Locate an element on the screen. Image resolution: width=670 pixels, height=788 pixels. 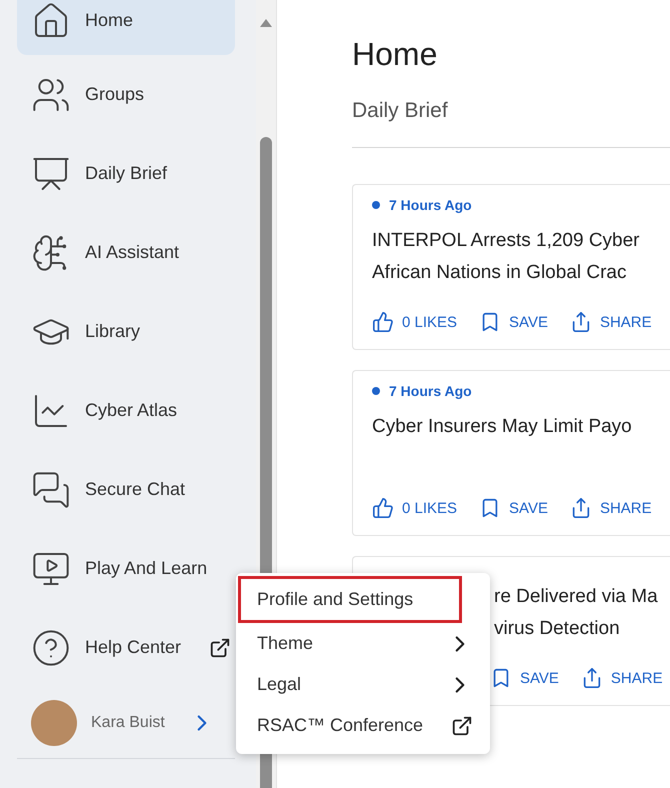
avatar is located at coordinates (54, 723).